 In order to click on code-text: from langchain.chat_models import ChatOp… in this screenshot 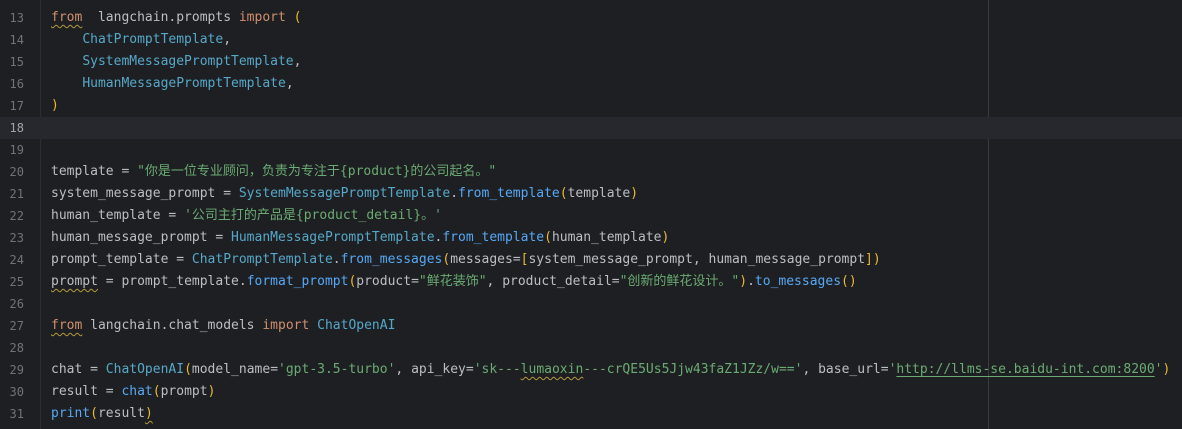, I will do `click(223, 326)`.